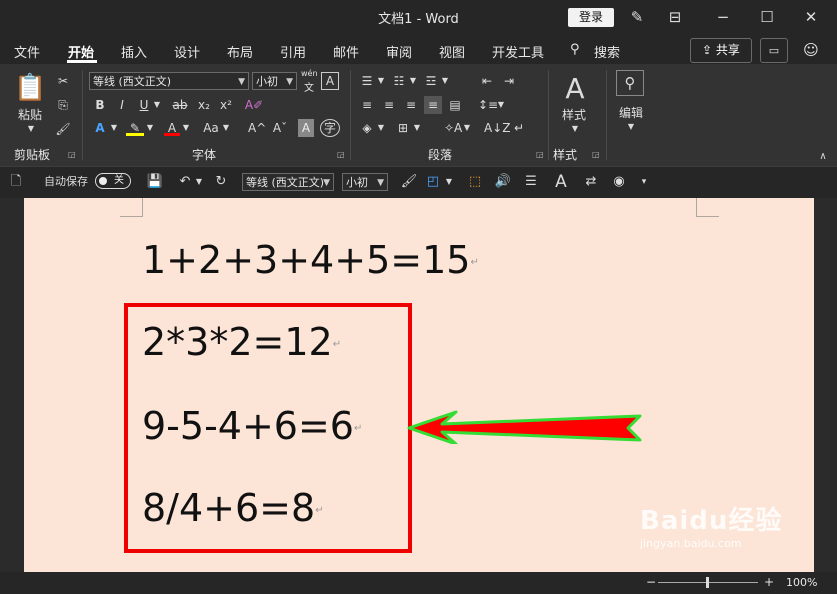  What do you see at coordinates (452, 51) in the screenshot?
I see `tab-view: 视图` at bounding box center [452, 51].